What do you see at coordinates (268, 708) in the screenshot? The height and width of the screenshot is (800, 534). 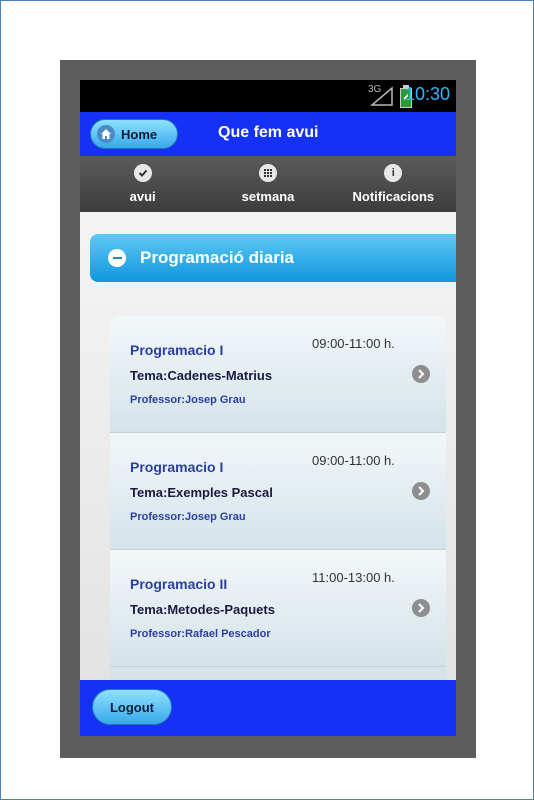 I see `app-footer: Logout` at bounding box center [268, 708].